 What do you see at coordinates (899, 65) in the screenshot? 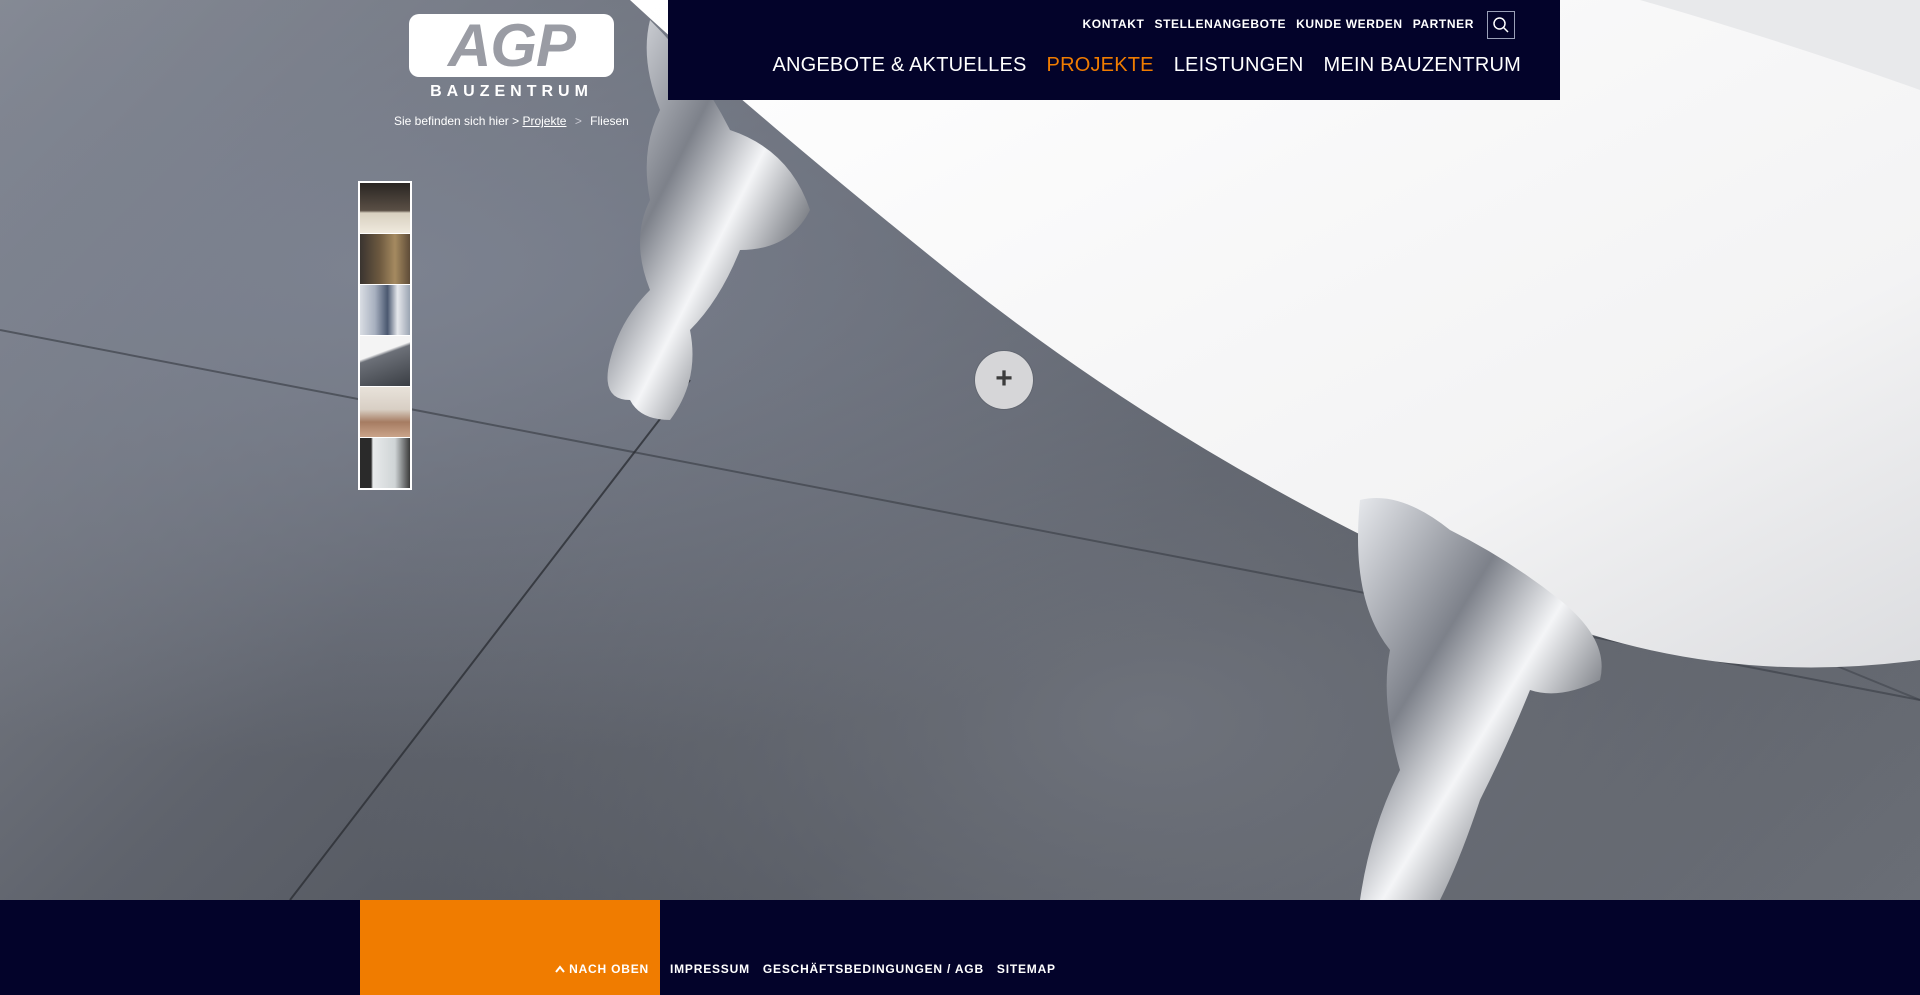
I see `nav-angebote-aktuelles: ANGEBOTE & AKTUELLES` at bounding box center [899, 65].